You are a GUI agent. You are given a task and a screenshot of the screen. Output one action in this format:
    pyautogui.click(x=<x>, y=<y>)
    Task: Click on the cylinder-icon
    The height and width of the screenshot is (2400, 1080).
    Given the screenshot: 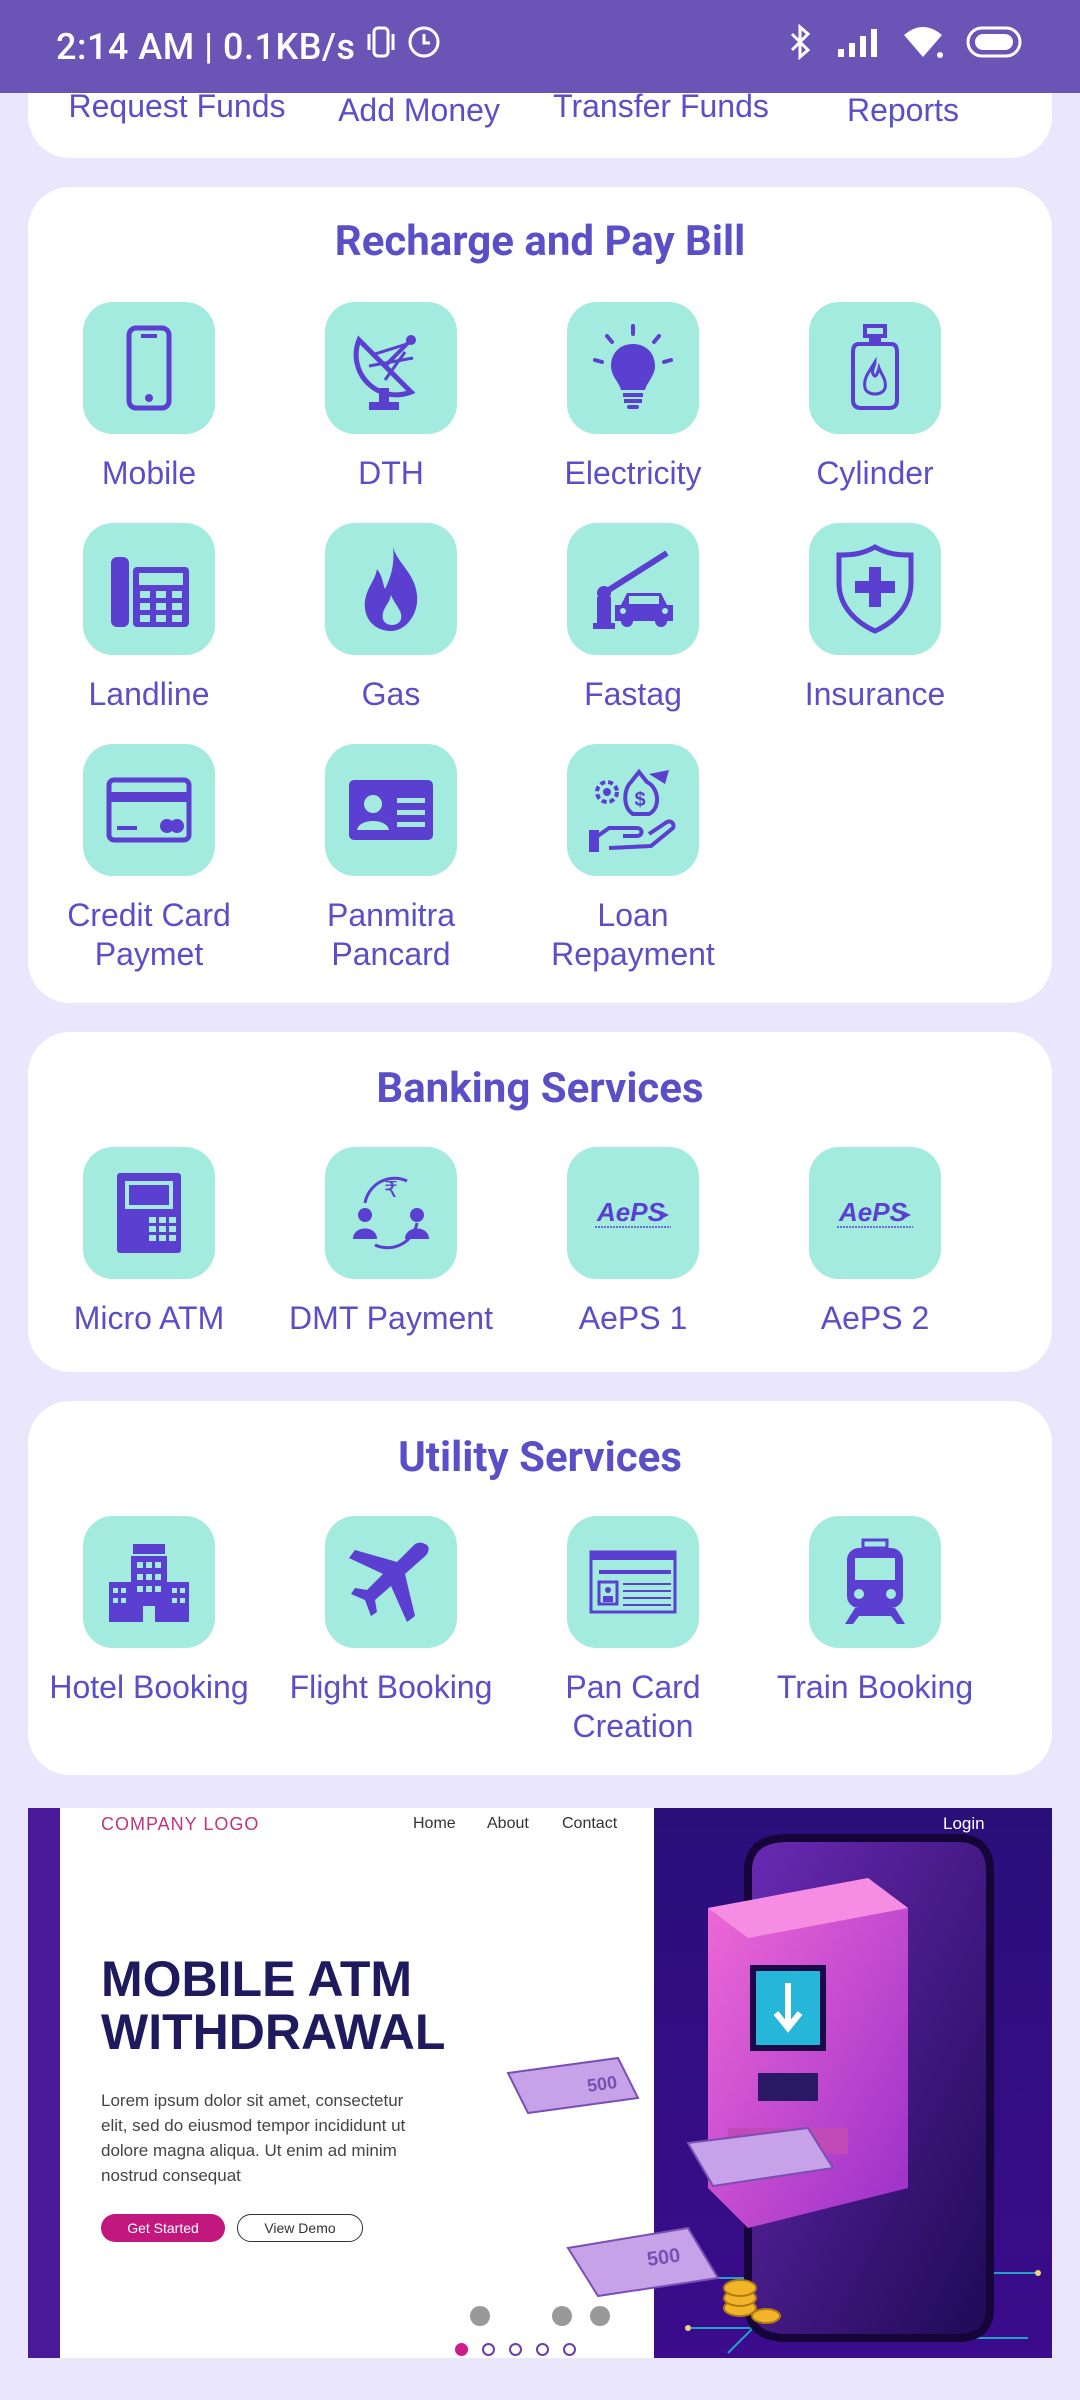 What is the action you would take?
    pyautogui.click(x=875, y=367)
    